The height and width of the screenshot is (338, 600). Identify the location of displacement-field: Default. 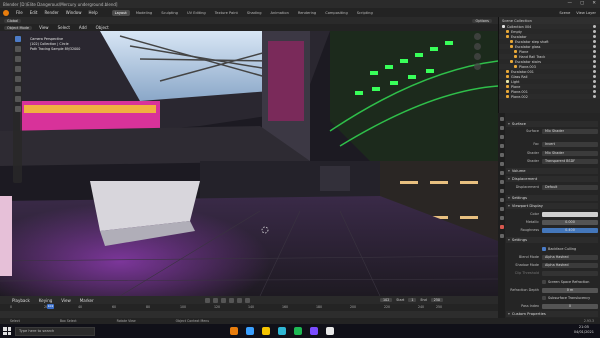
(570, 187).